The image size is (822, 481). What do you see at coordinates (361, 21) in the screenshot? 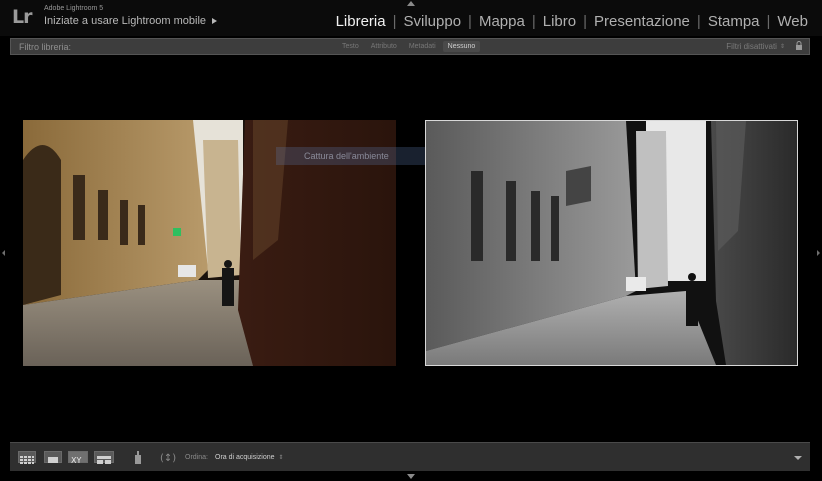
I see `module-libreria: Libreria` at bounding box center [361, 21].